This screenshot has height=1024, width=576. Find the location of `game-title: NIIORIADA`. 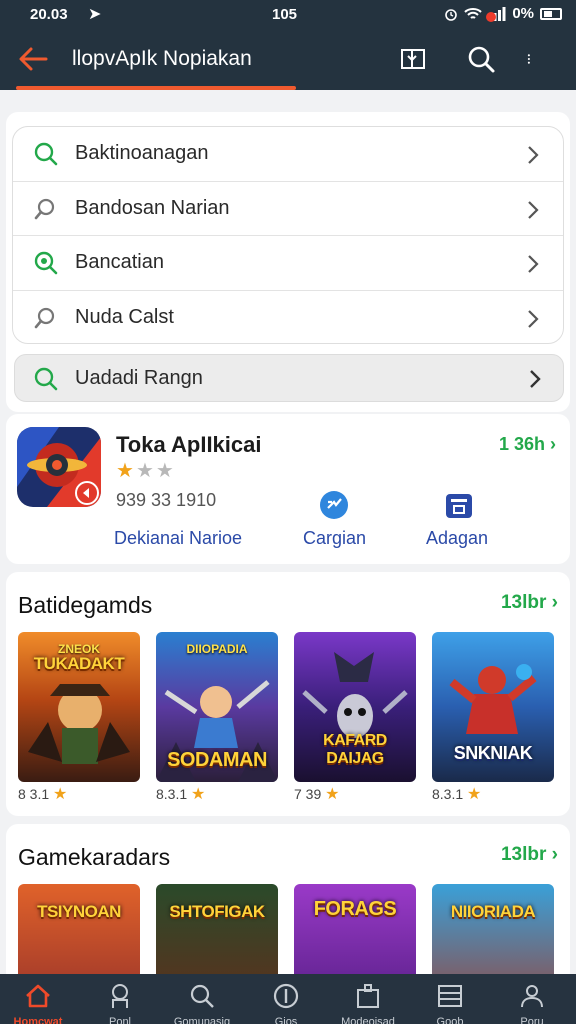

game-title: NIIORIADA is located at coordinates (493, 911).